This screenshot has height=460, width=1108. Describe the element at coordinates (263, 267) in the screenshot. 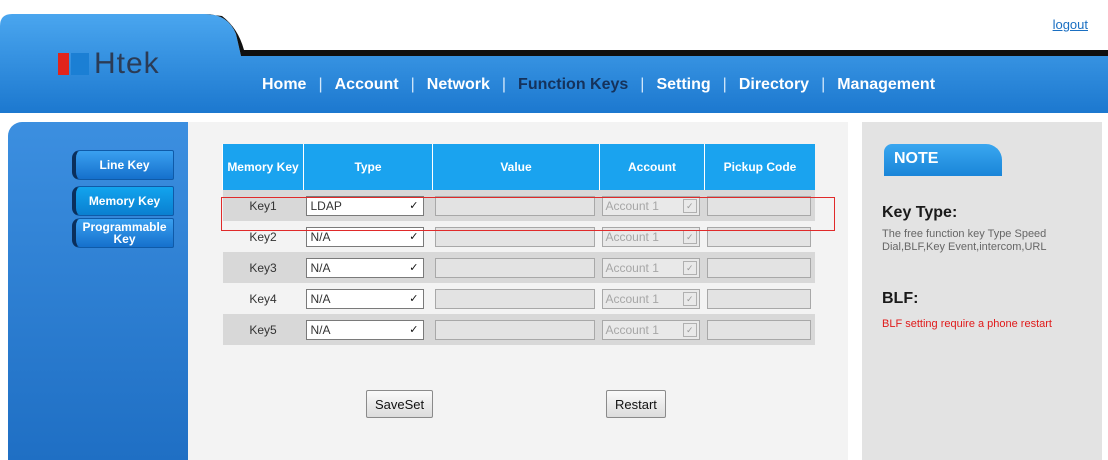

I see `key-label: Key3` at that location.